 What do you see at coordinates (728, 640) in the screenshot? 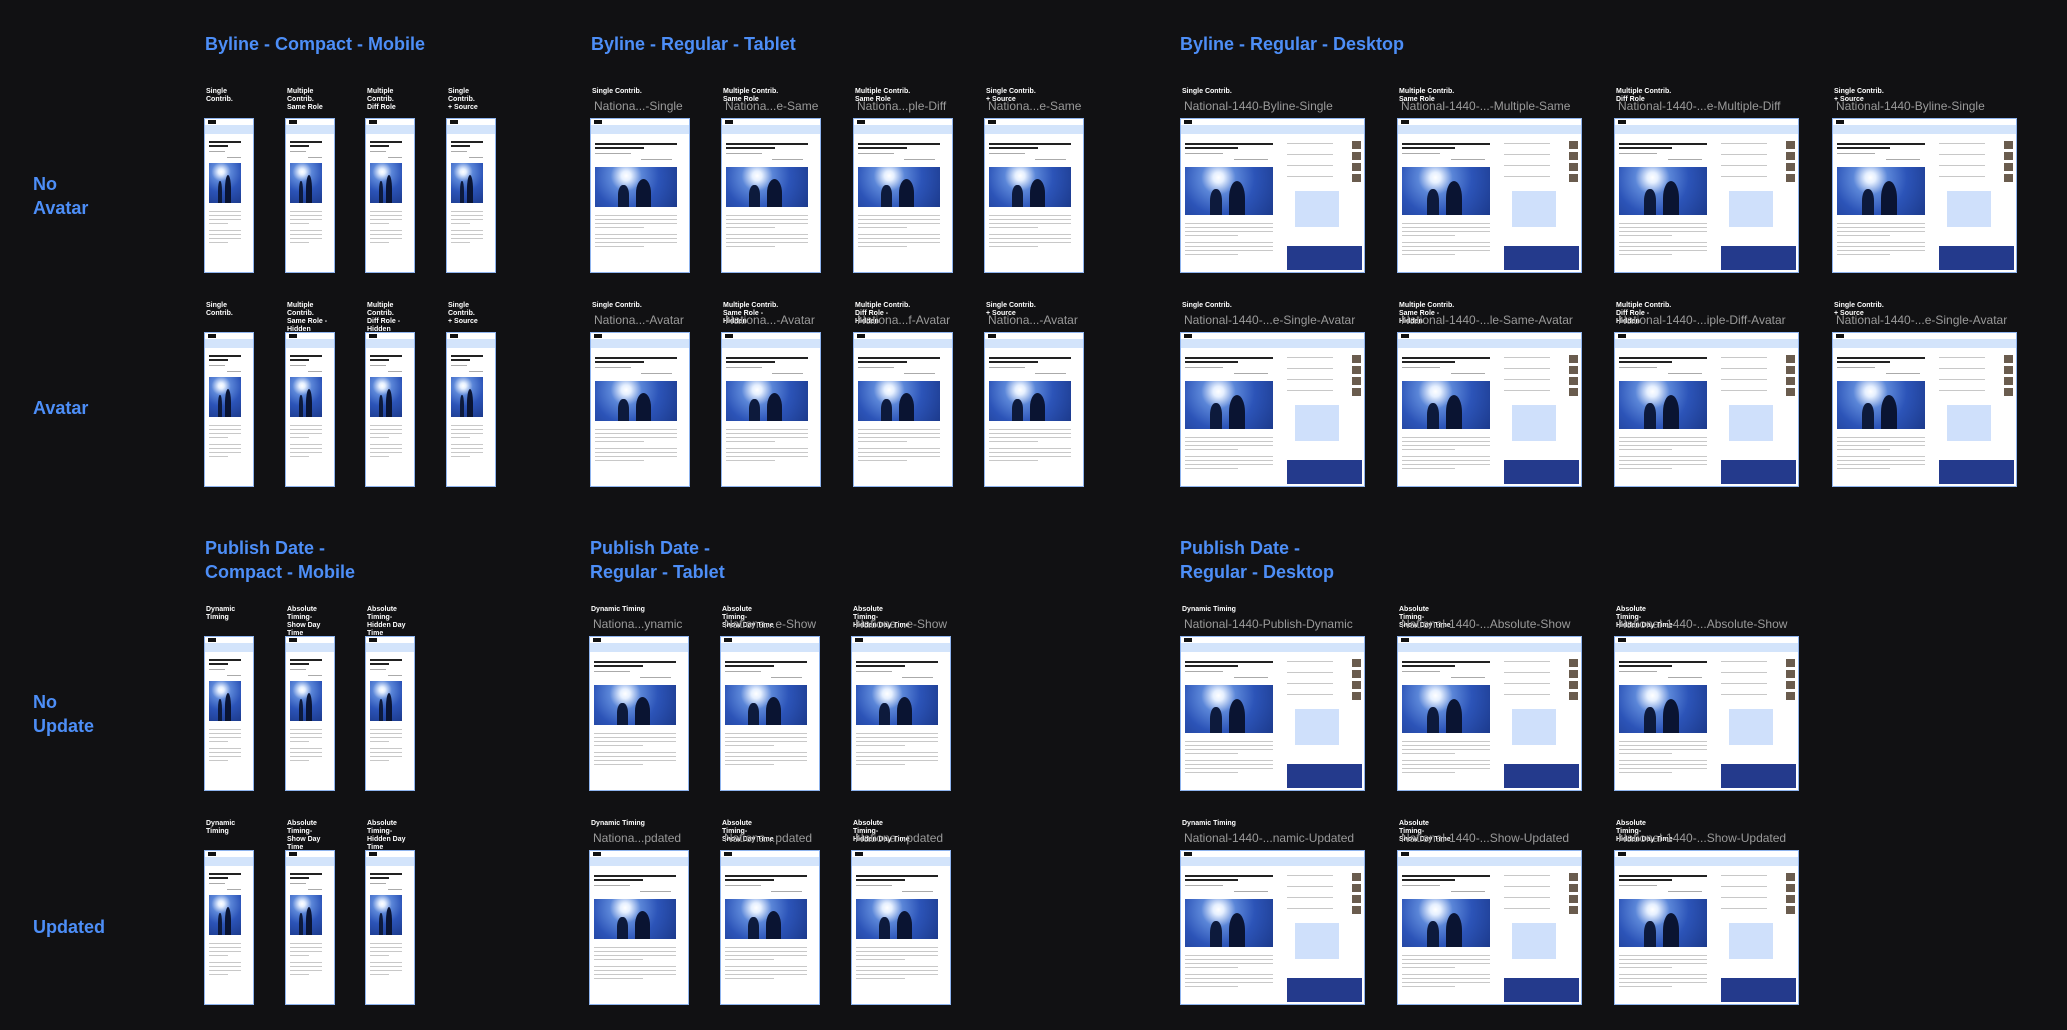
I see `logo-icon` at bounding box center [728, 640].